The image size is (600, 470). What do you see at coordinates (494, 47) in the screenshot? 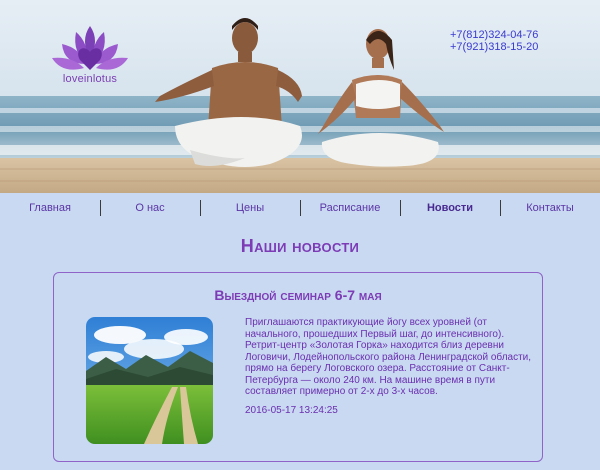
I see `phone-number: +7(921)318-15-20` at bounding box center [494, 47].